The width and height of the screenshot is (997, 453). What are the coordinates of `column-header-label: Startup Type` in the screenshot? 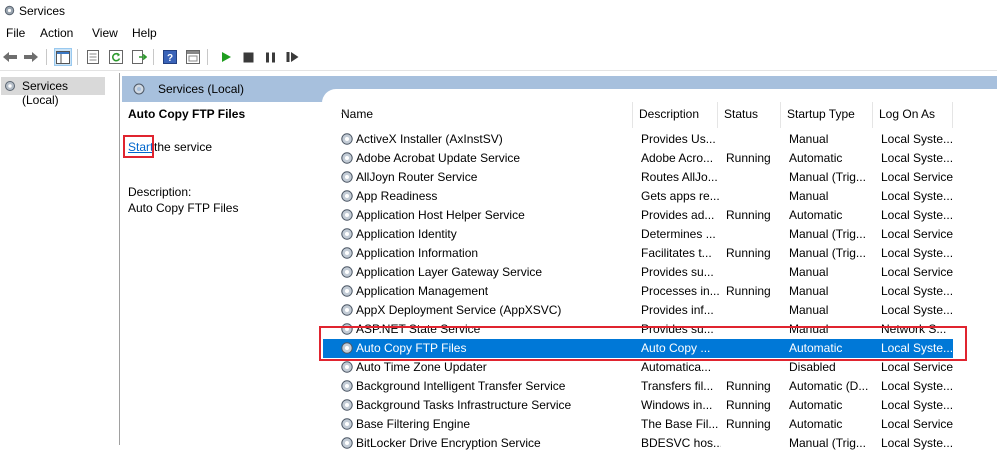 It's located at (821, 114).